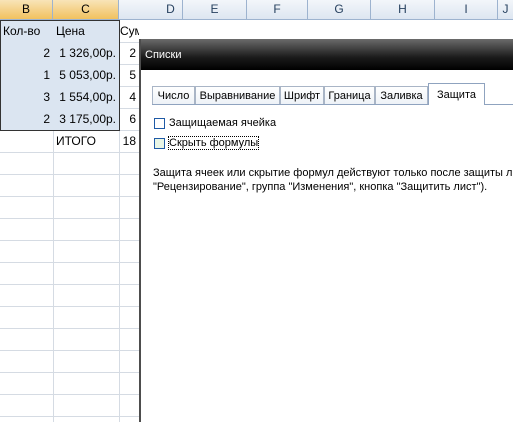 This screenshot has width=513, height=422. I want to click on column-header-j: J, so click(505, 9).